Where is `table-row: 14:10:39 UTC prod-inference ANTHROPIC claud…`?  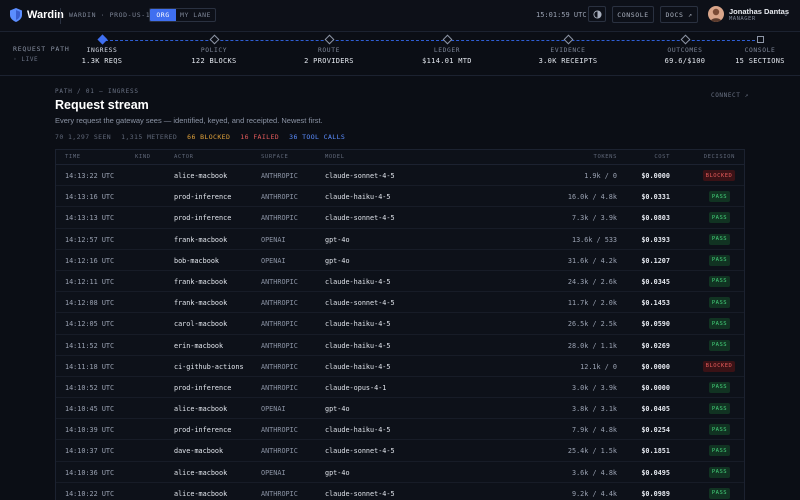
table-row: 14:10:39 UTC prod-inference ANTHROPIC claud… is located at coordinates (400, 430).